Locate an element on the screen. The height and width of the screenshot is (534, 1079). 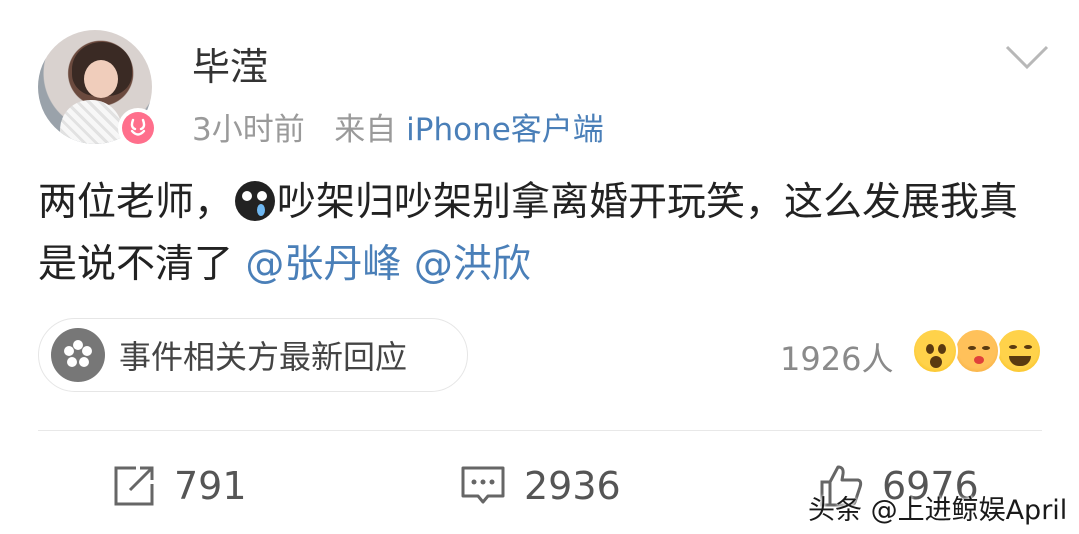
comment-icon is located at coordinates (483, 485).